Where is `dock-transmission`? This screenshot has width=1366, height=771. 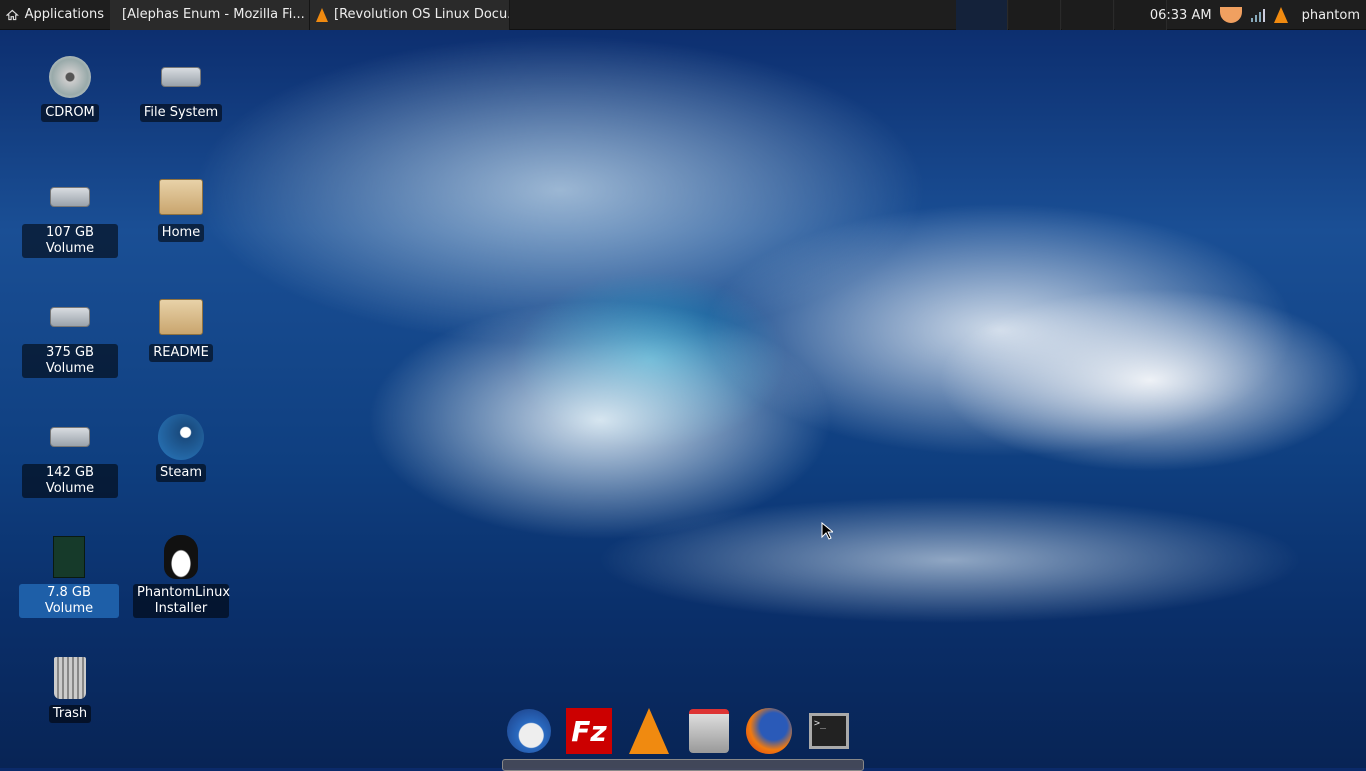 dock-transmission is located at coordinates (709, 731).